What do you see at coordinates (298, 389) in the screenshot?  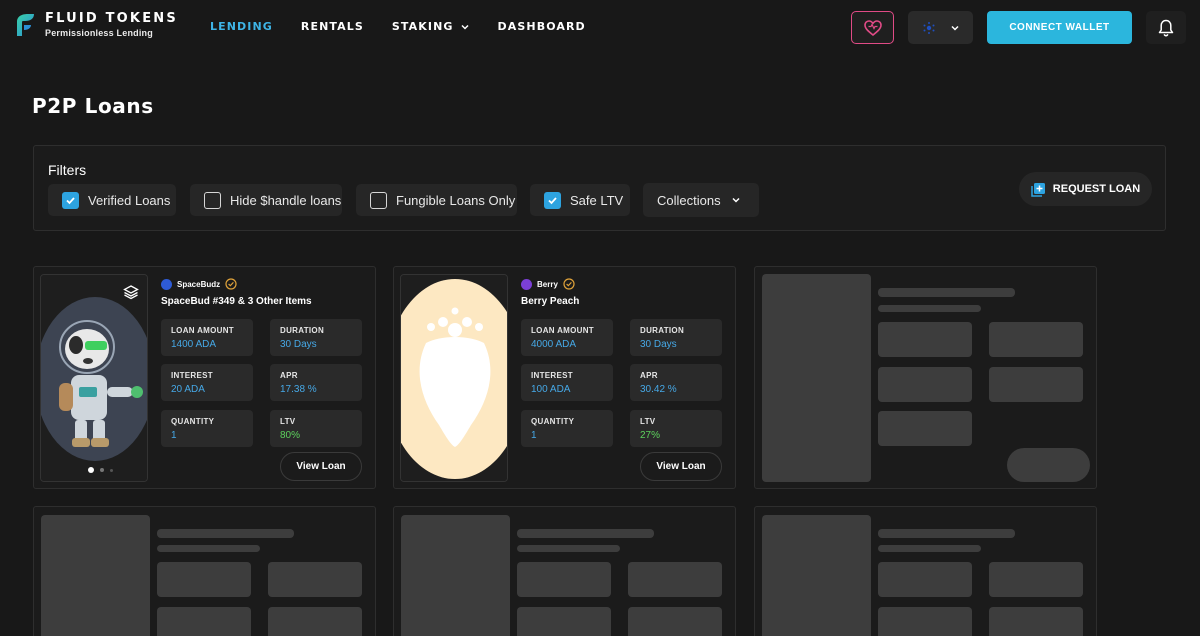 I see `stat-value: 17.38 %` at bounding box center [298, 389].